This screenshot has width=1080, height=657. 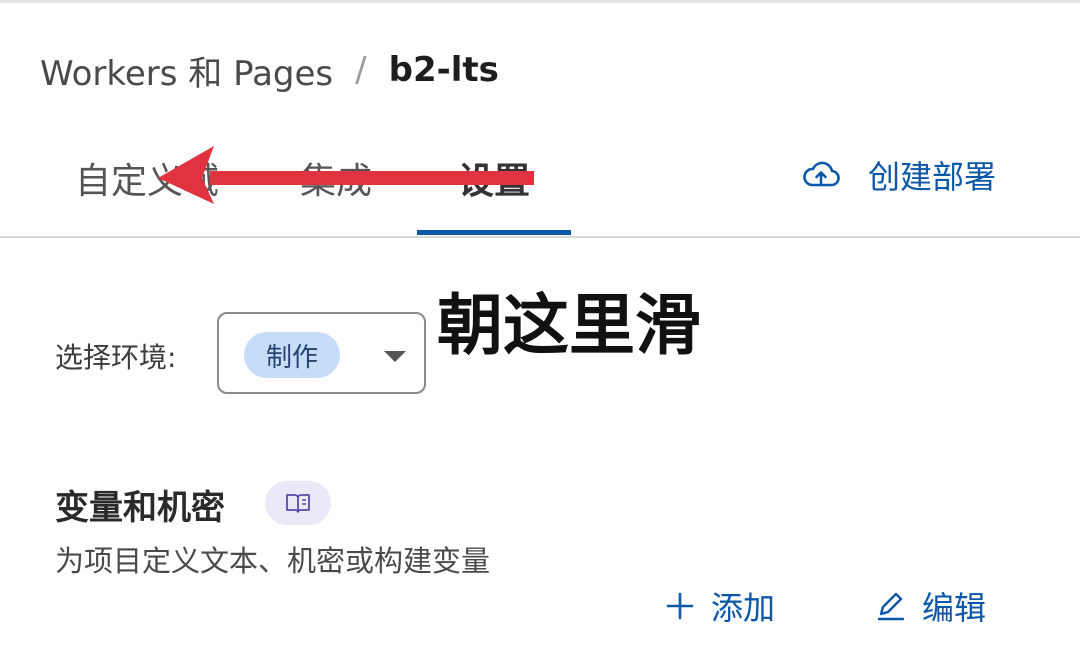 What do you see at coordinates (540, 1) in the screenshot?
I see `top-divider` at bounding box center [540, 1].